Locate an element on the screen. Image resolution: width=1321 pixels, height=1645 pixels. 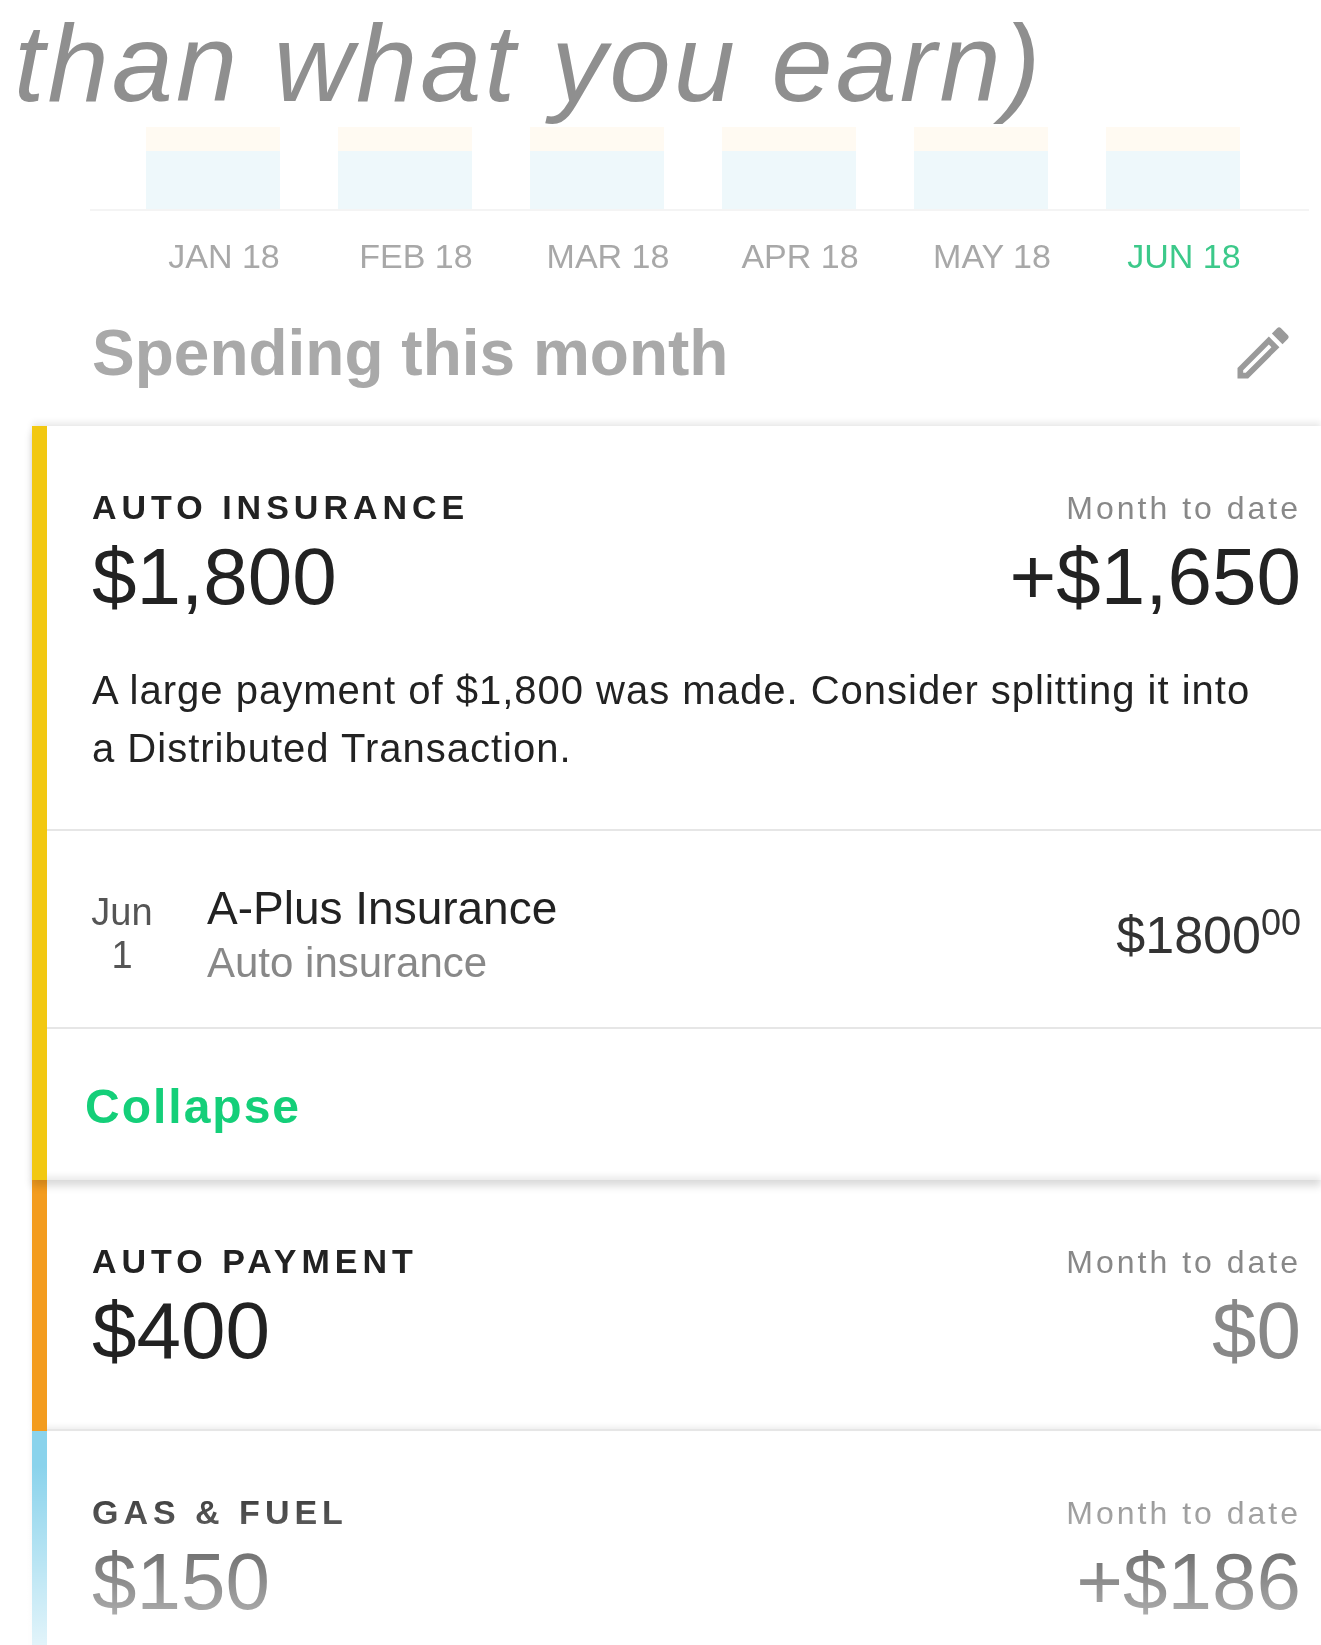
month-label: JUN 18 is located at coordinates (1184, 256).